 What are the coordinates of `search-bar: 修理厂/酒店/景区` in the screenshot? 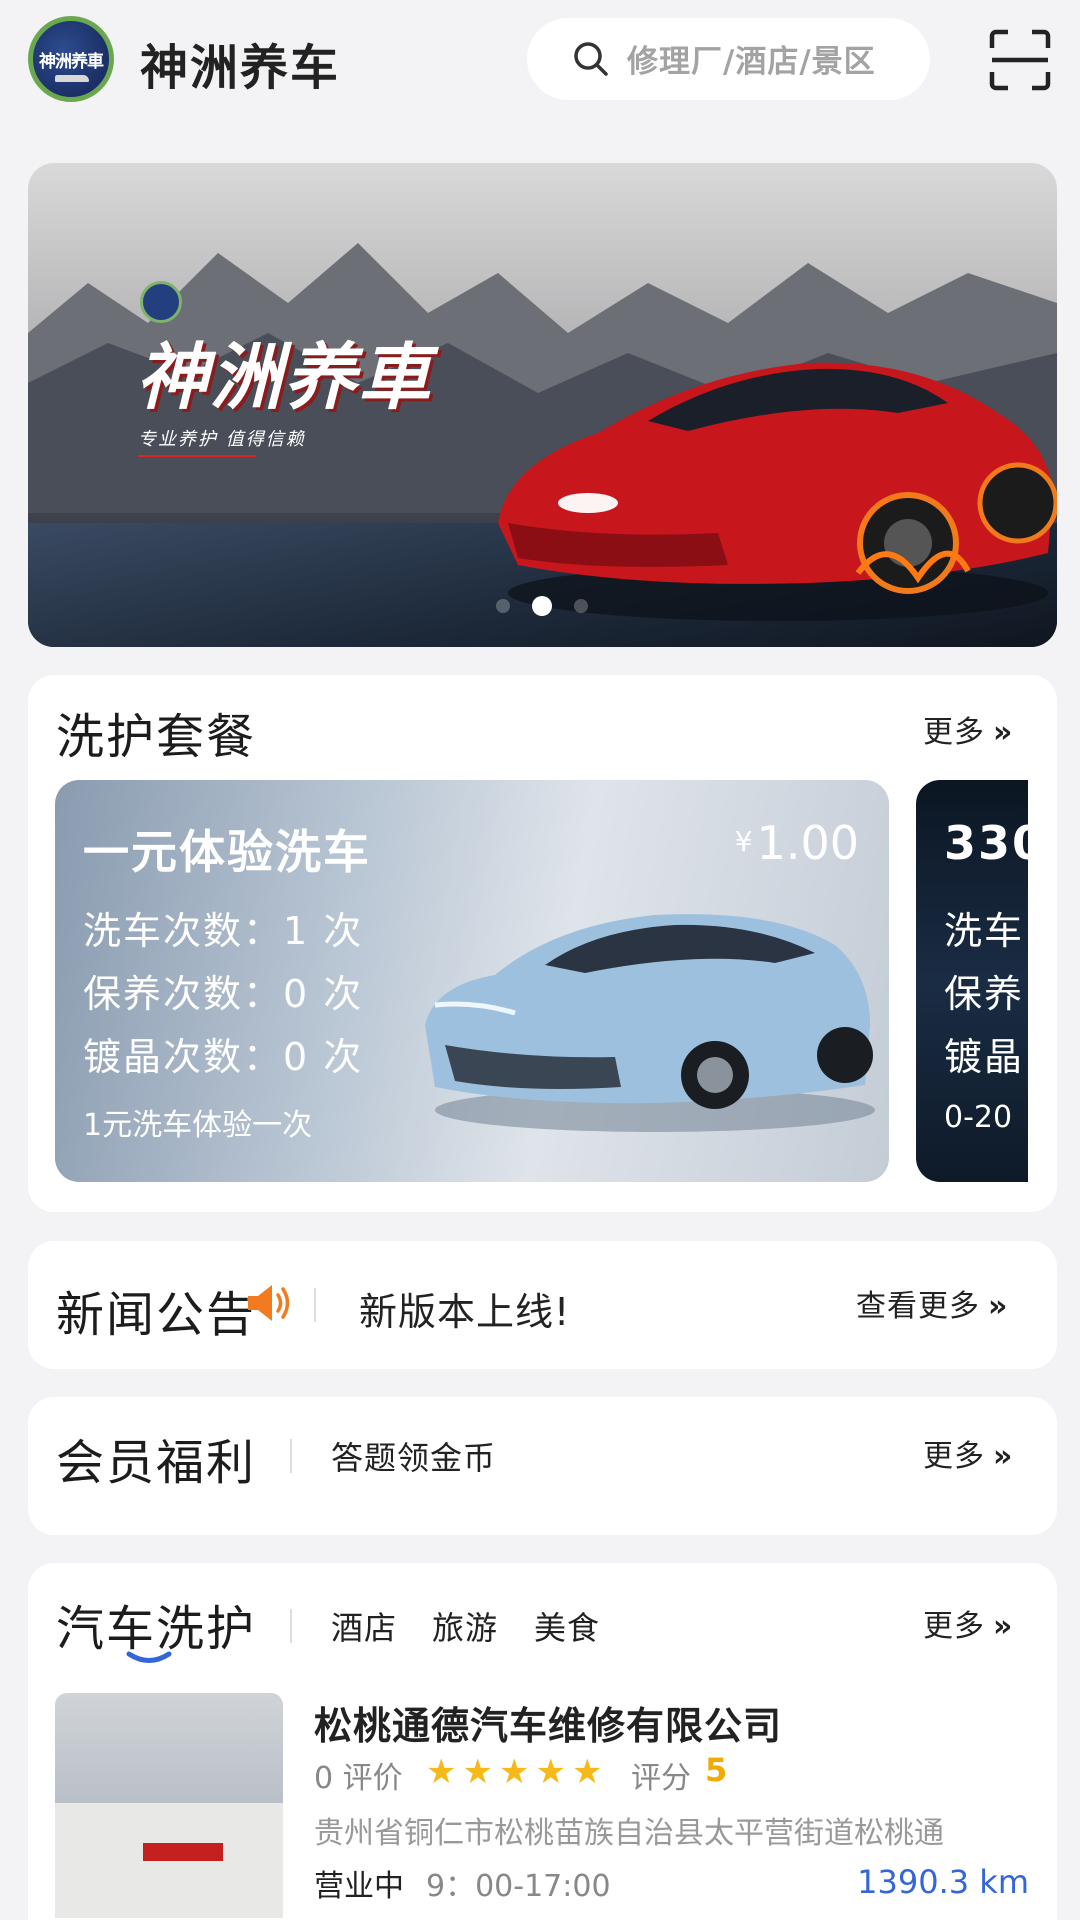 It's located at (728, 59).